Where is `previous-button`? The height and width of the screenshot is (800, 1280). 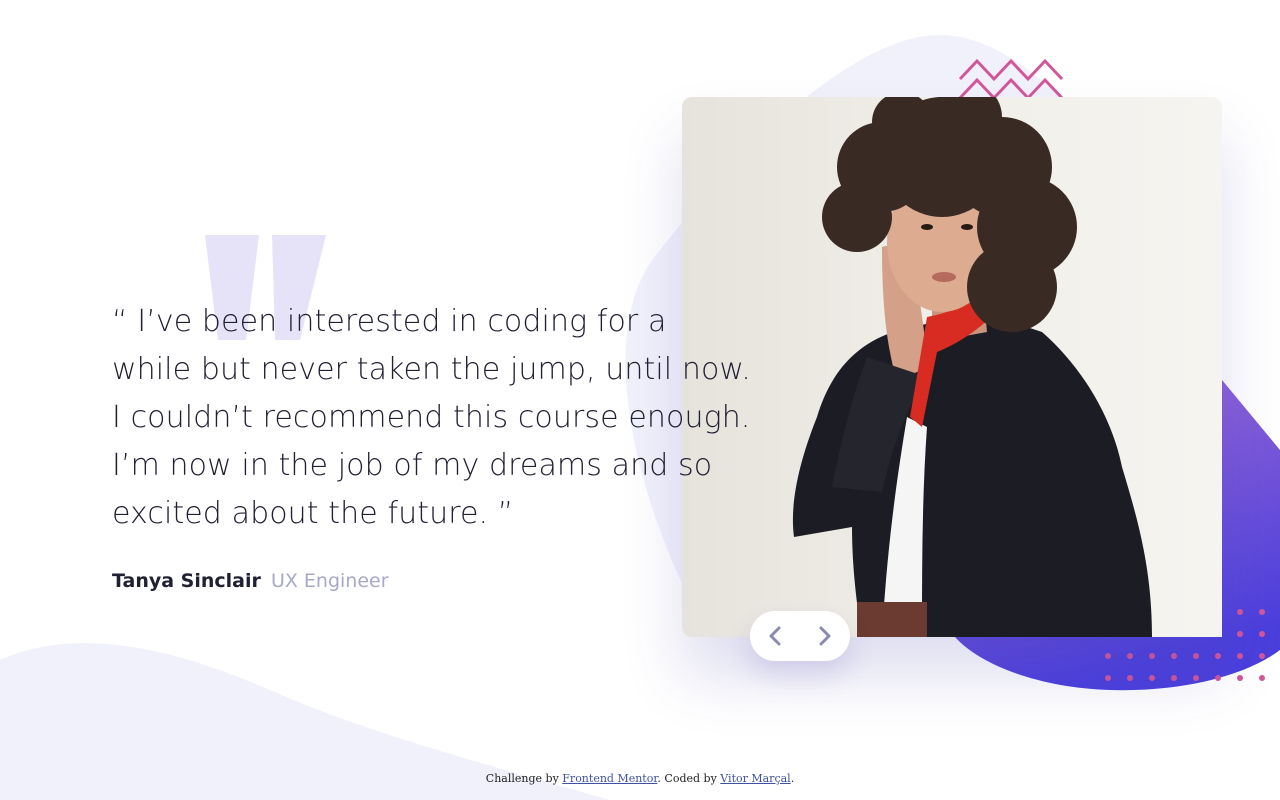 previous-button is located at coordinates (775, 636).